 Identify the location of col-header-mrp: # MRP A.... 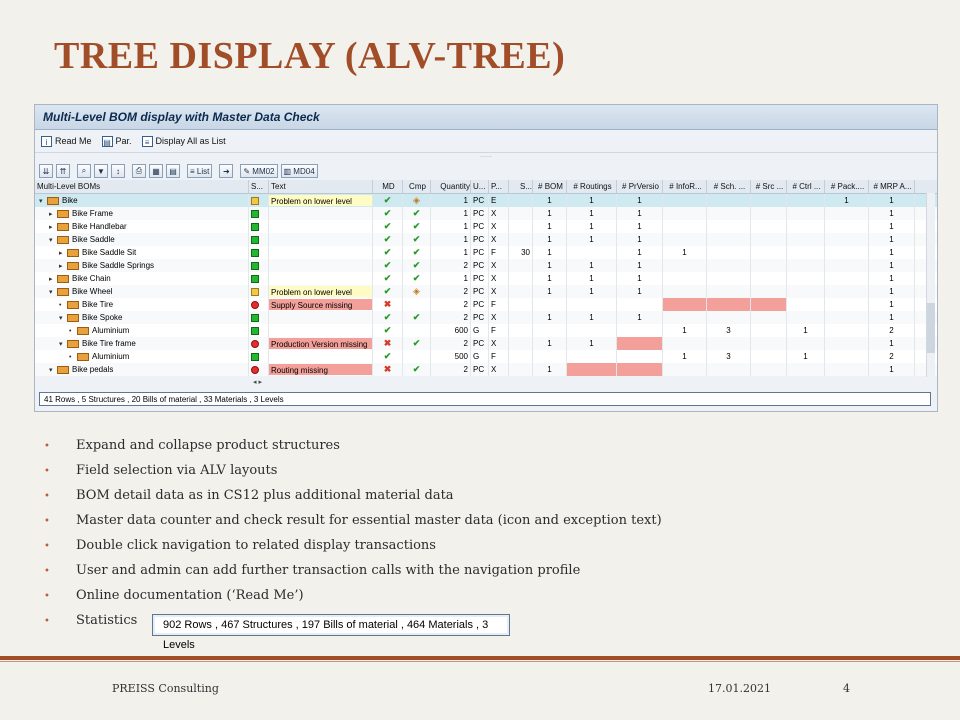
(892, 186).